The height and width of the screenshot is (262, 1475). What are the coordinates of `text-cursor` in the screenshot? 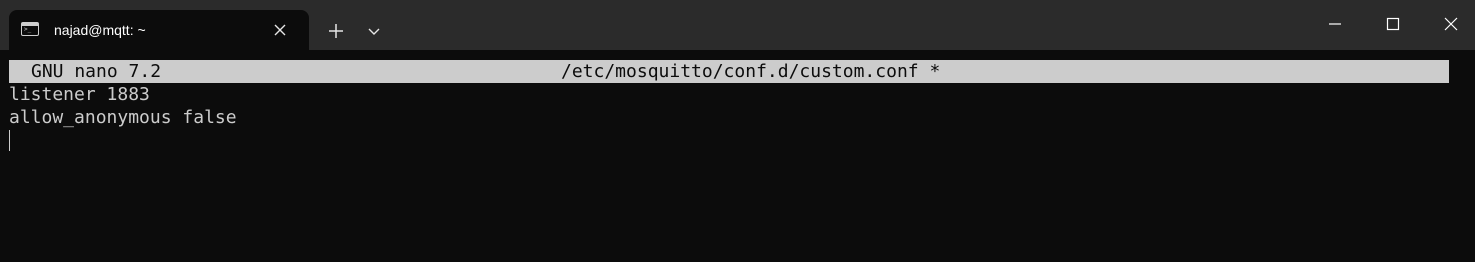 It's located at (9, 140).